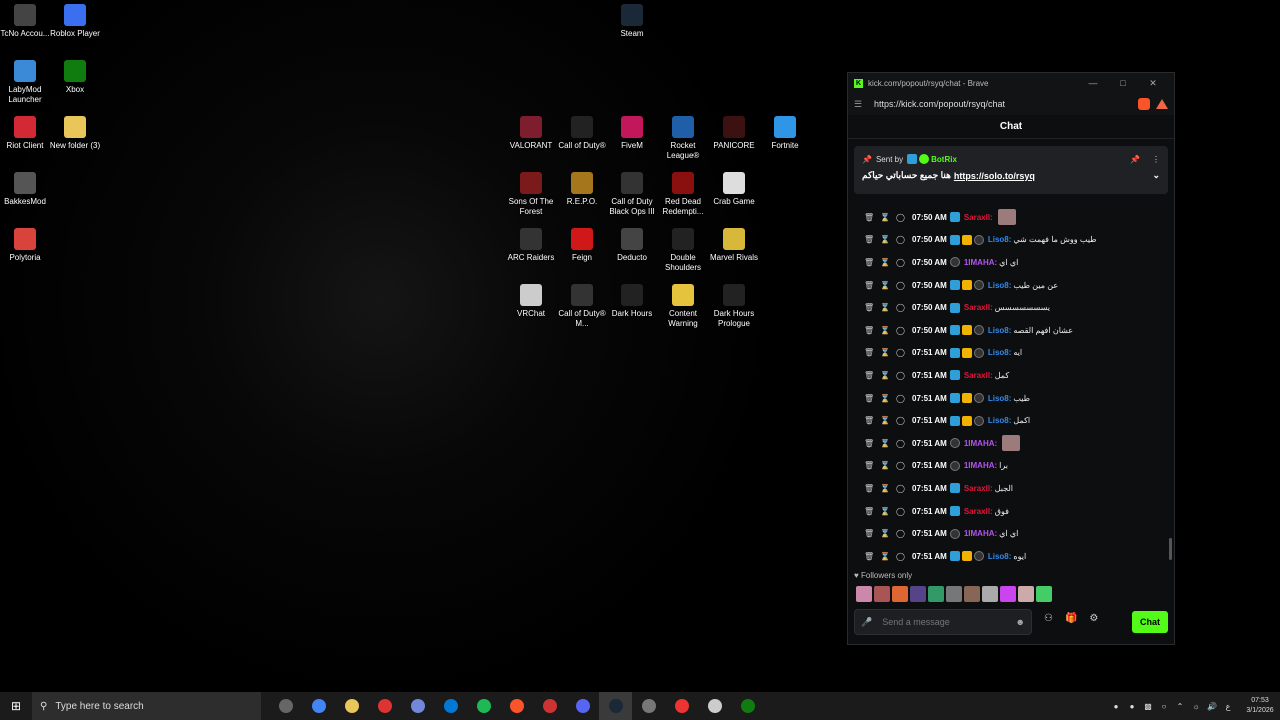  Describe the element at coordinates (531, 301) in the screenshot. I see `desktop-icon: VRChat` at that location.